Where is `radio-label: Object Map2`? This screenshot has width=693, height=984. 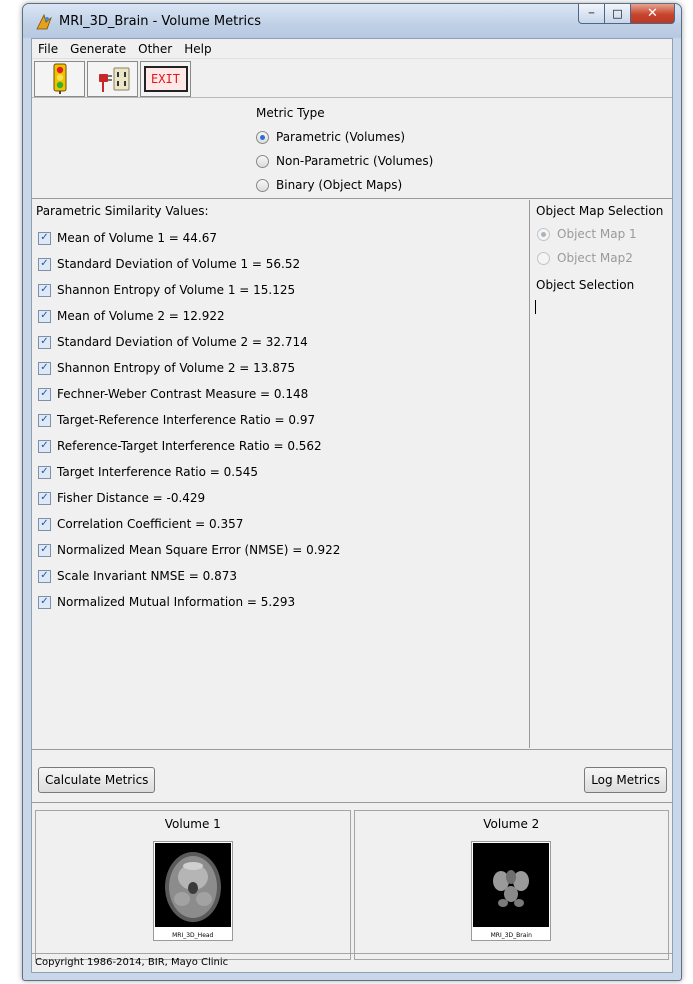
radio-label: Object Map2 is located at coordinates (595, 258).